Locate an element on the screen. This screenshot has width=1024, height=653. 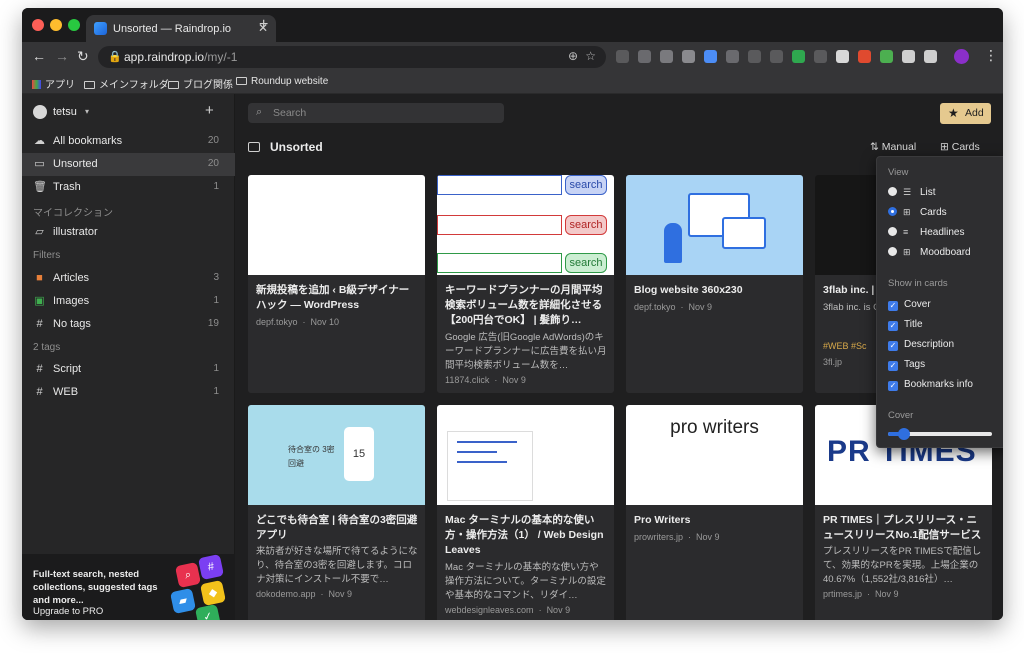
sidebar-item-articles: ■ Articles 3 is located at coordinates (128, 278).